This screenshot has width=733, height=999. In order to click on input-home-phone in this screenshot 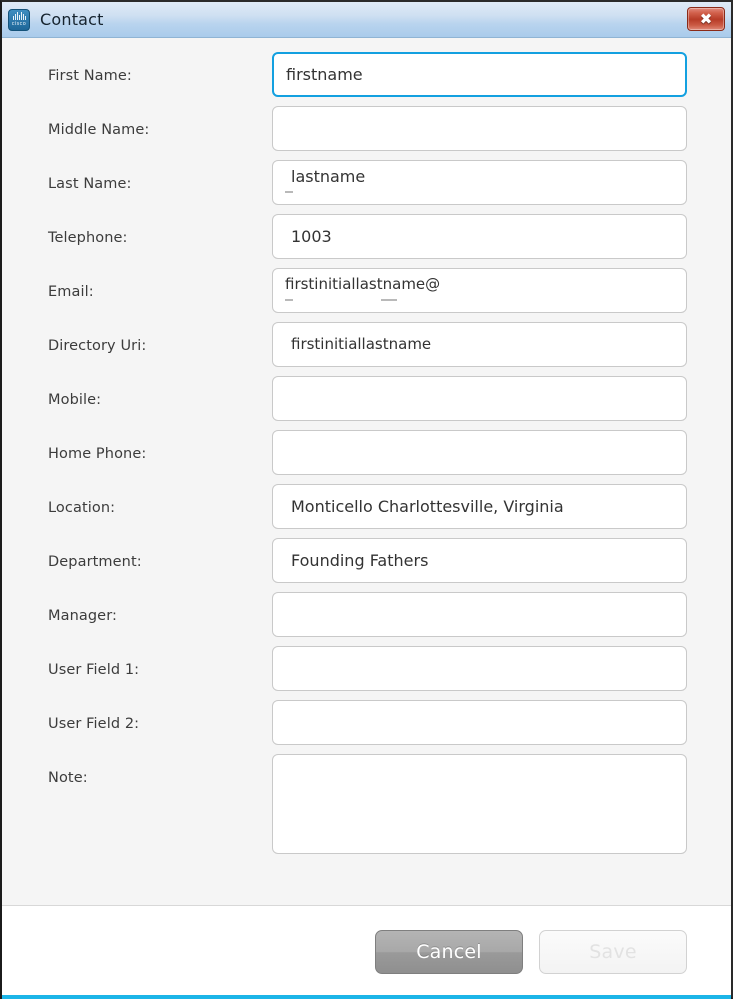, I will do `click(479, 452)`.